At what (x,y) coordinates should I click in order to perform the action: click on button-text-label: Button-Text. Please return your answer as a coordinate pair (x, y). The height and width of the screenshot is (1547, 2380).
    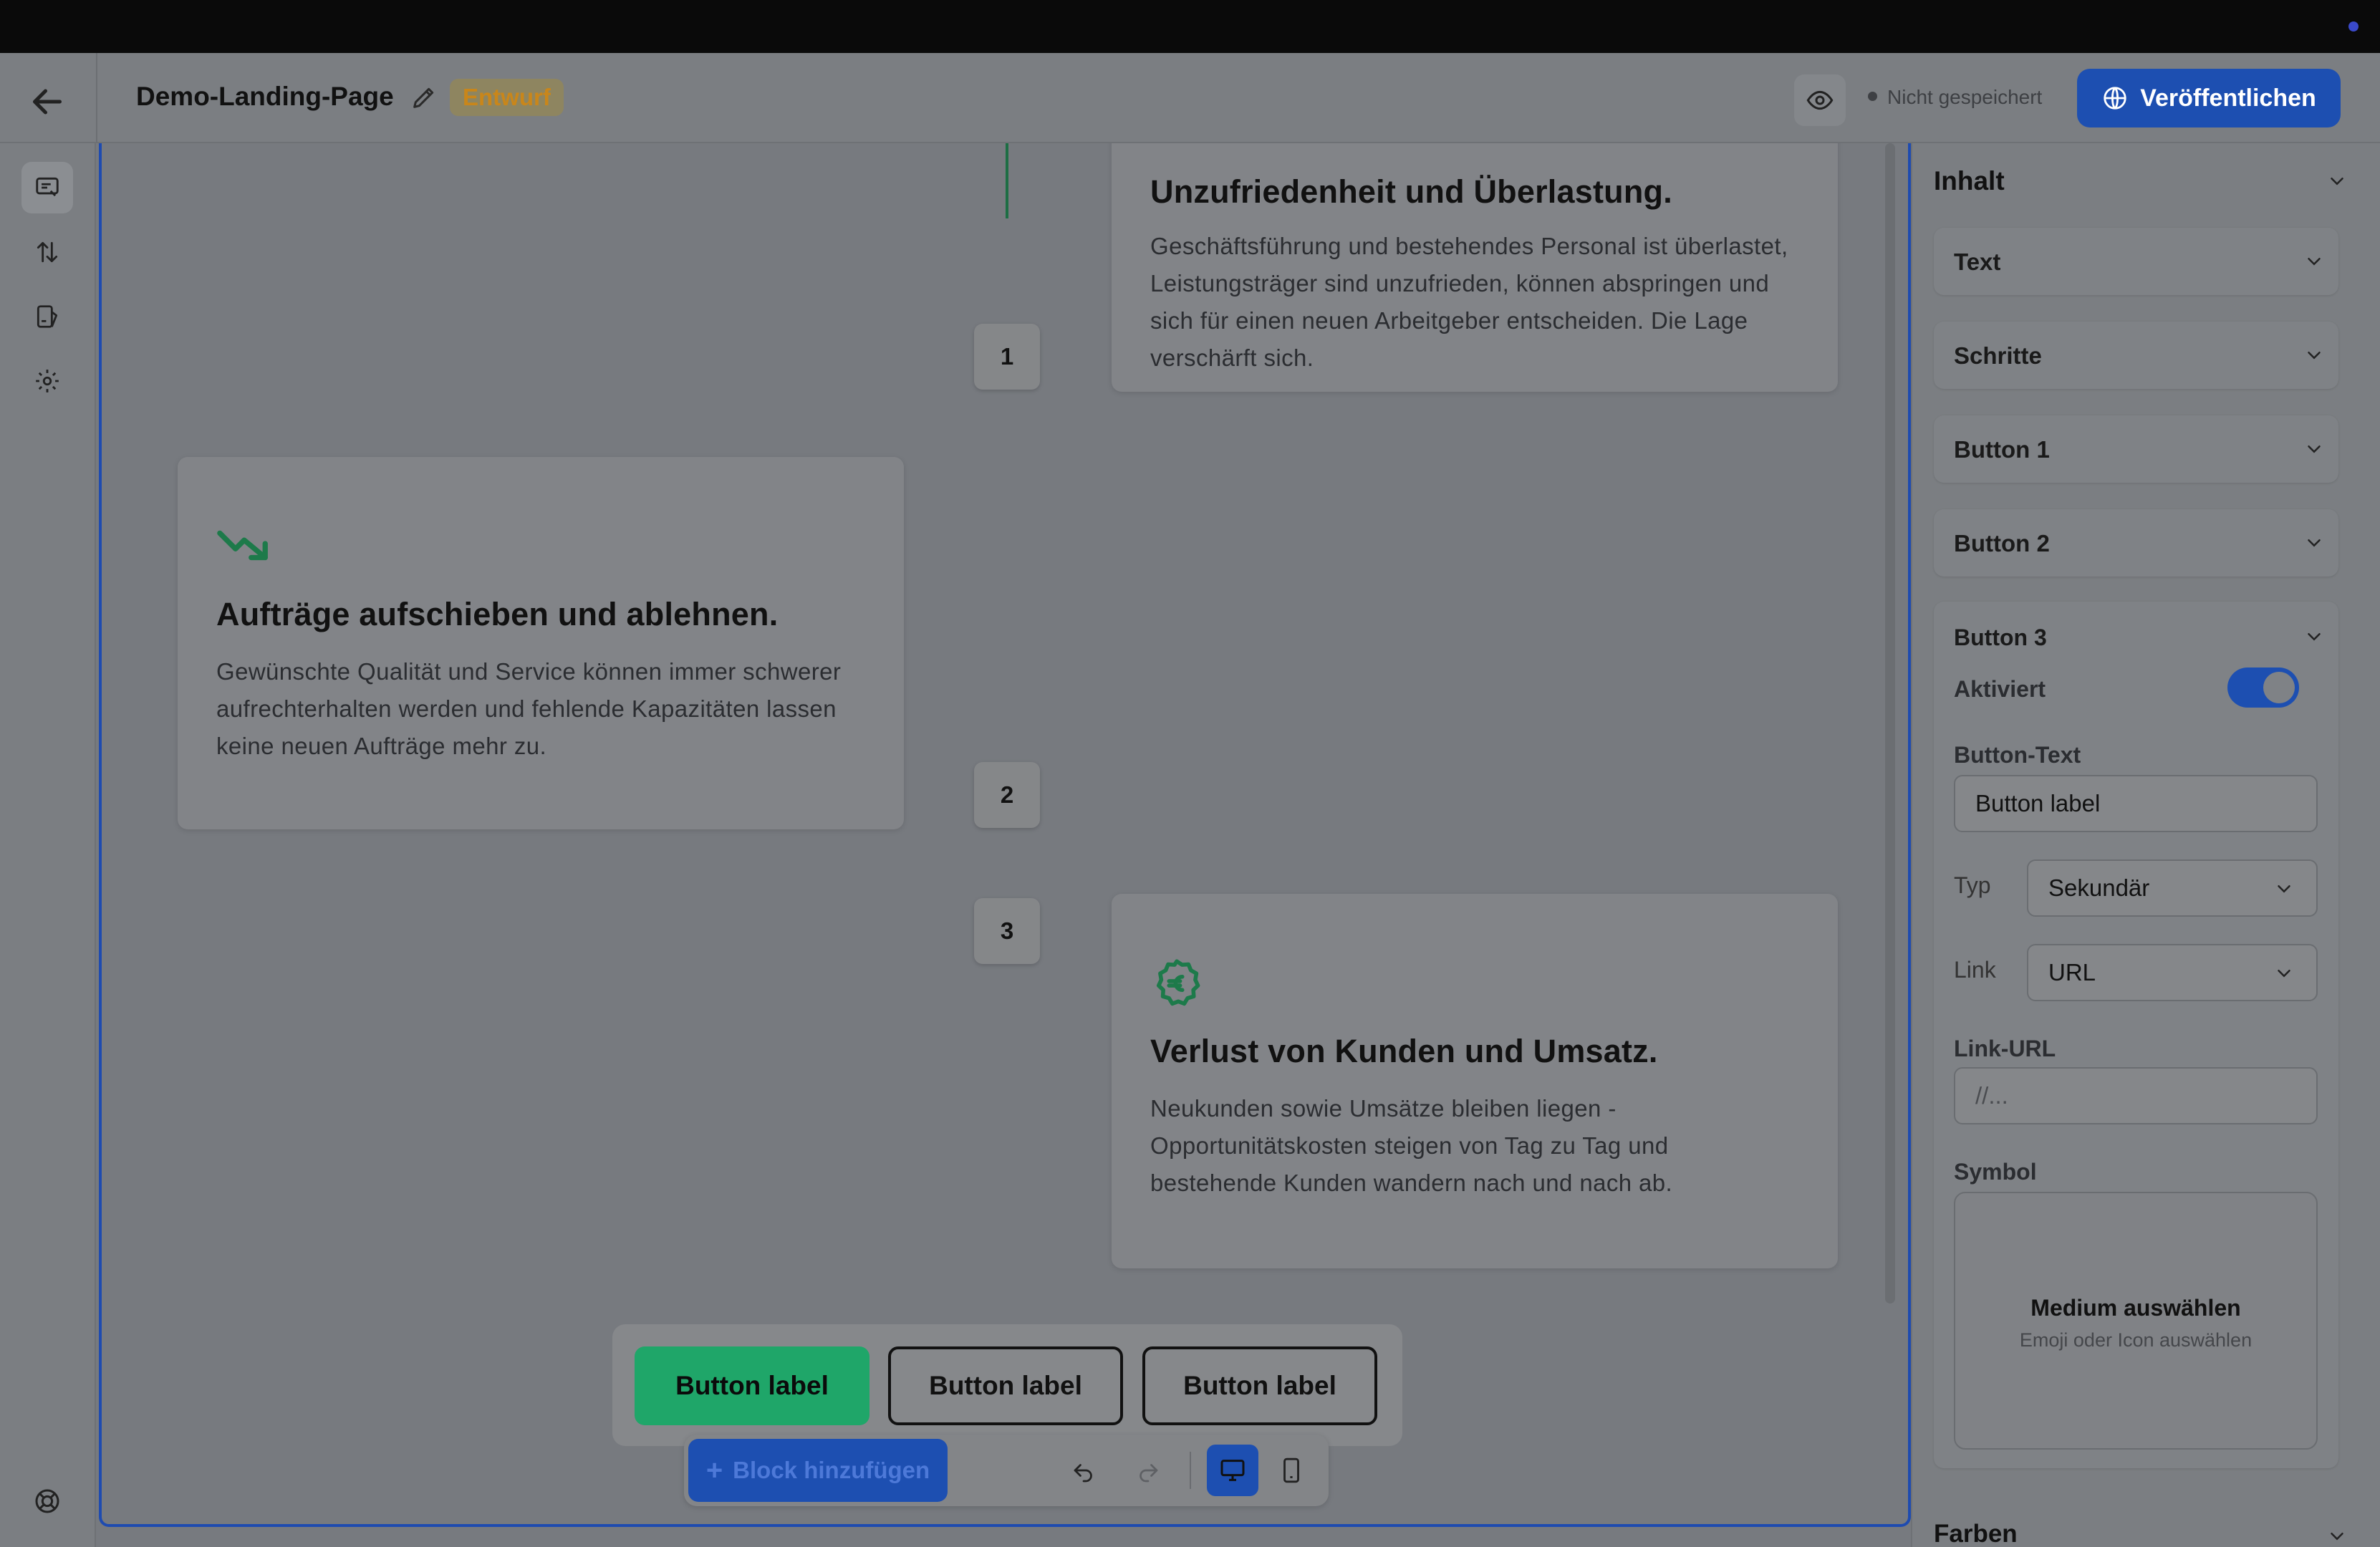
    Looking at the image, I should click on (2017, 755).